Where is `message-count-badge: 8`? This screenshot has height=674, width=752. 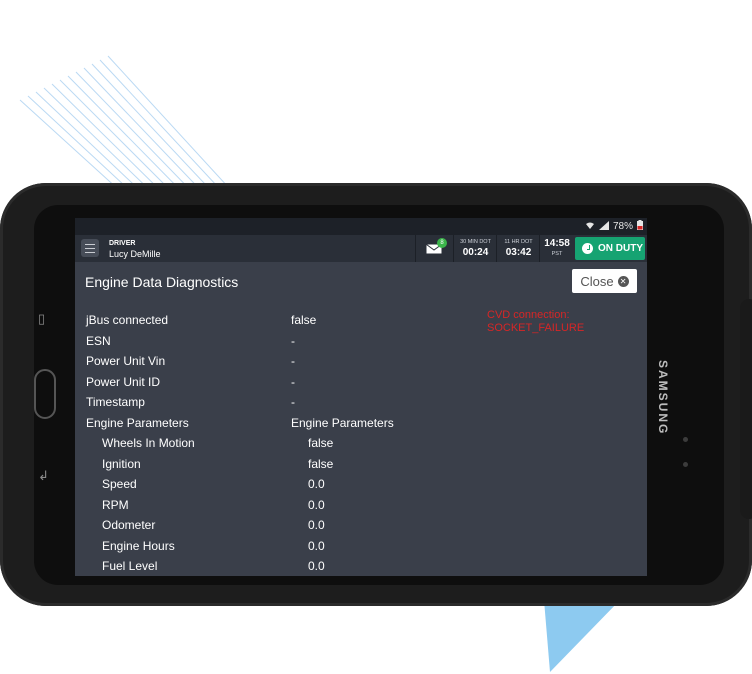 message-count-badge: 8 is located at coordinates (442, 243).